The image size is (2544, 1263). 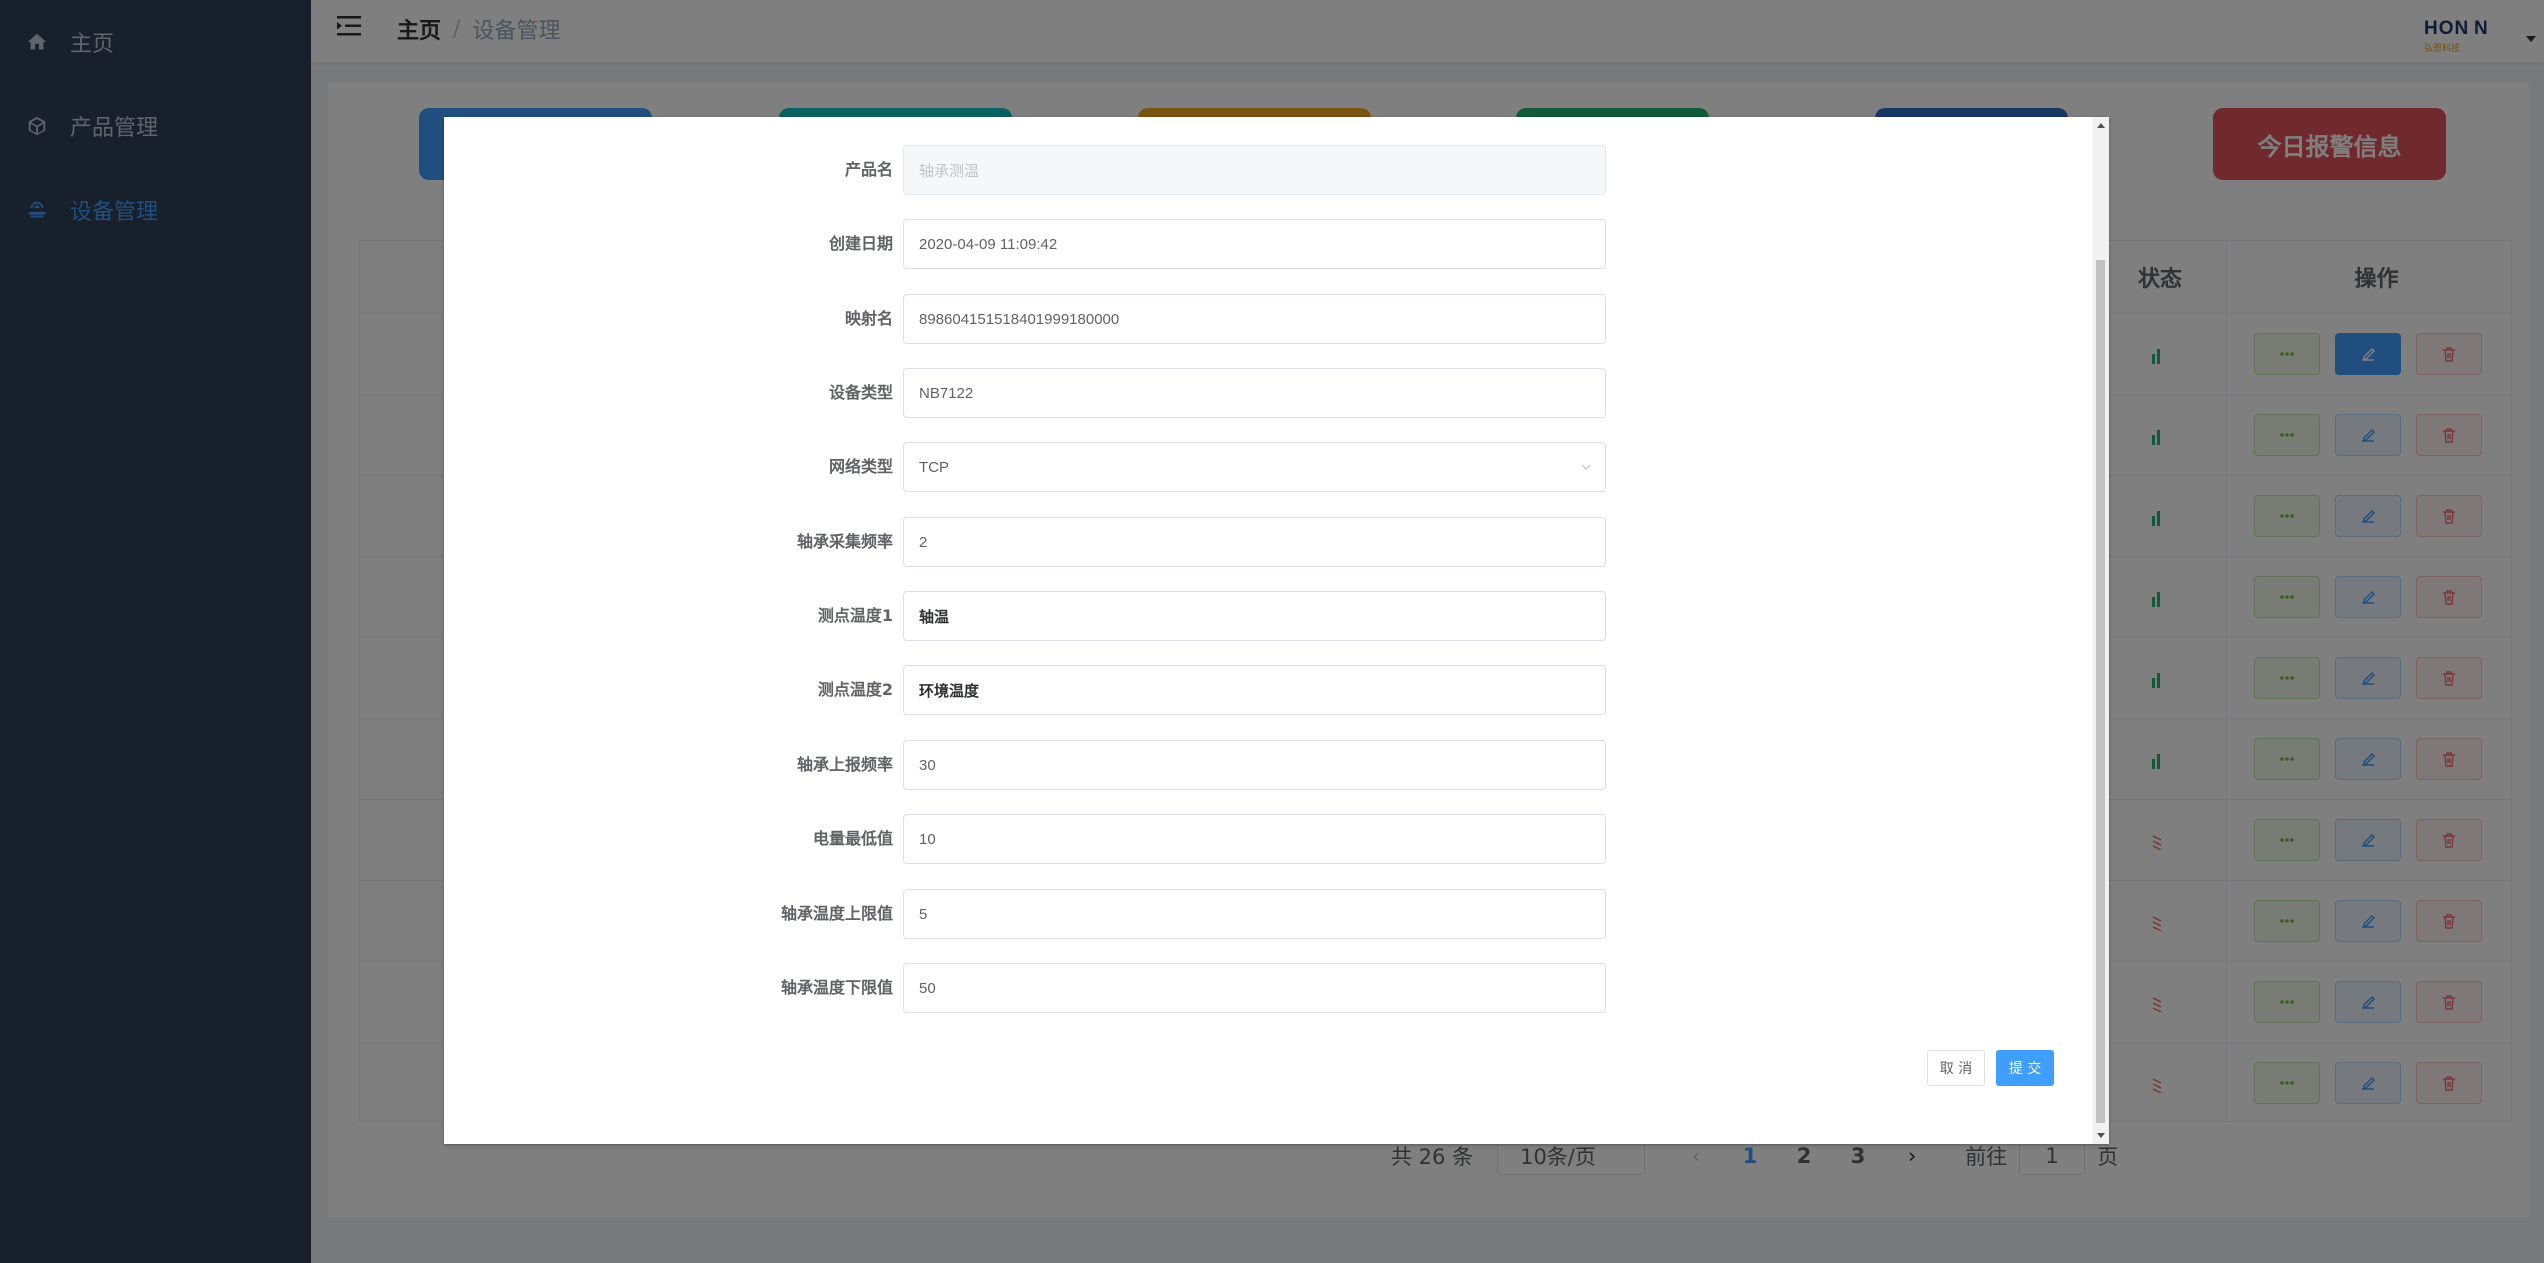 I want to click on network-type-select: TCP, so click(x=1254, y=467).